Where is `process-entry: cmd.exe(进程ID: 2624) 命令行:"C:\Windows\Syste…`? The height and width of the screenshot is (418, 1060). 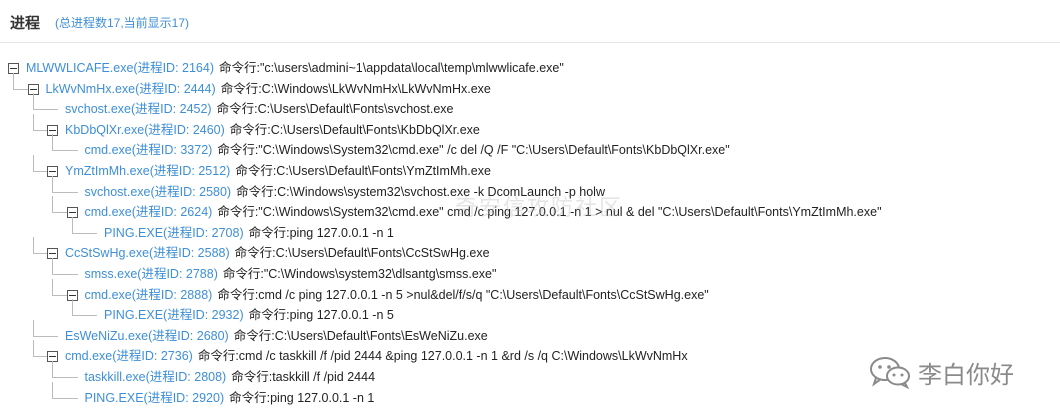 process-entry: cmd.exe(进程ID: 2624) 命令行:"C:\Windows\Syste… is located at coordinates (483, 212).